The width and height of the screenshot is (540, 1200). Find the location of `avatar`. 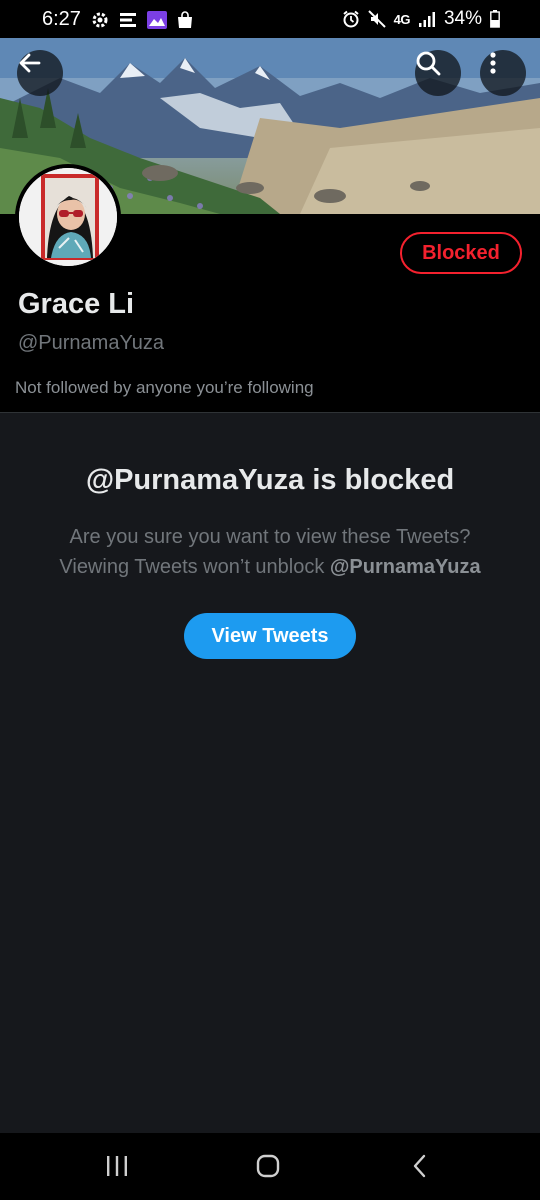

avatar is located at coordinates (68, 217).